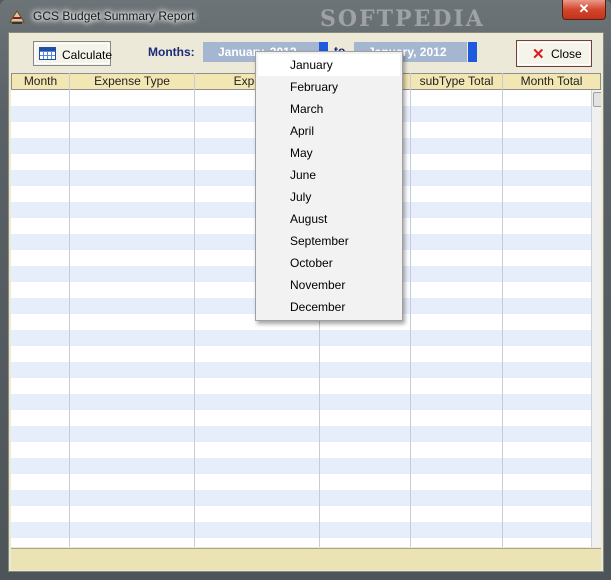 Image resolution: width=611 pixels, height=580 pixels. I want to click on softpedia-watermark: SOFTPEDIA, so click(402, 19).